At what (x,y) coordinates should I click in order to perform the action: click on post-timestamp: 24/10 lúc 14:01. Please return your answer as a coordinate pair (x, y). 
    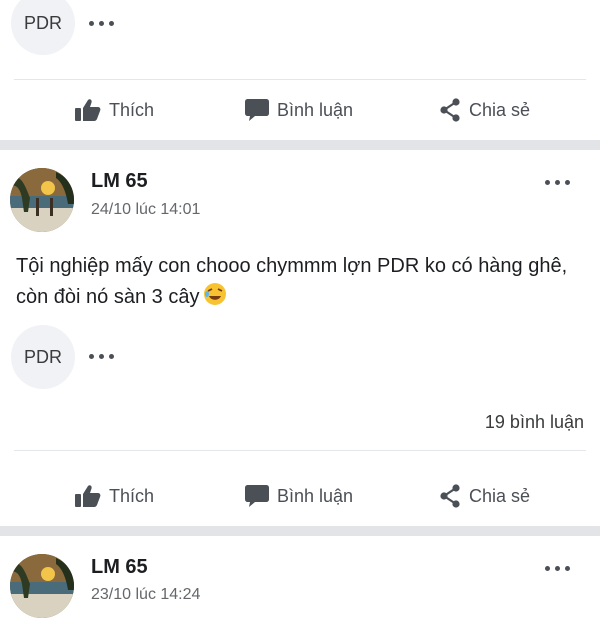
    Looking at the image, I should click on (145, 210).